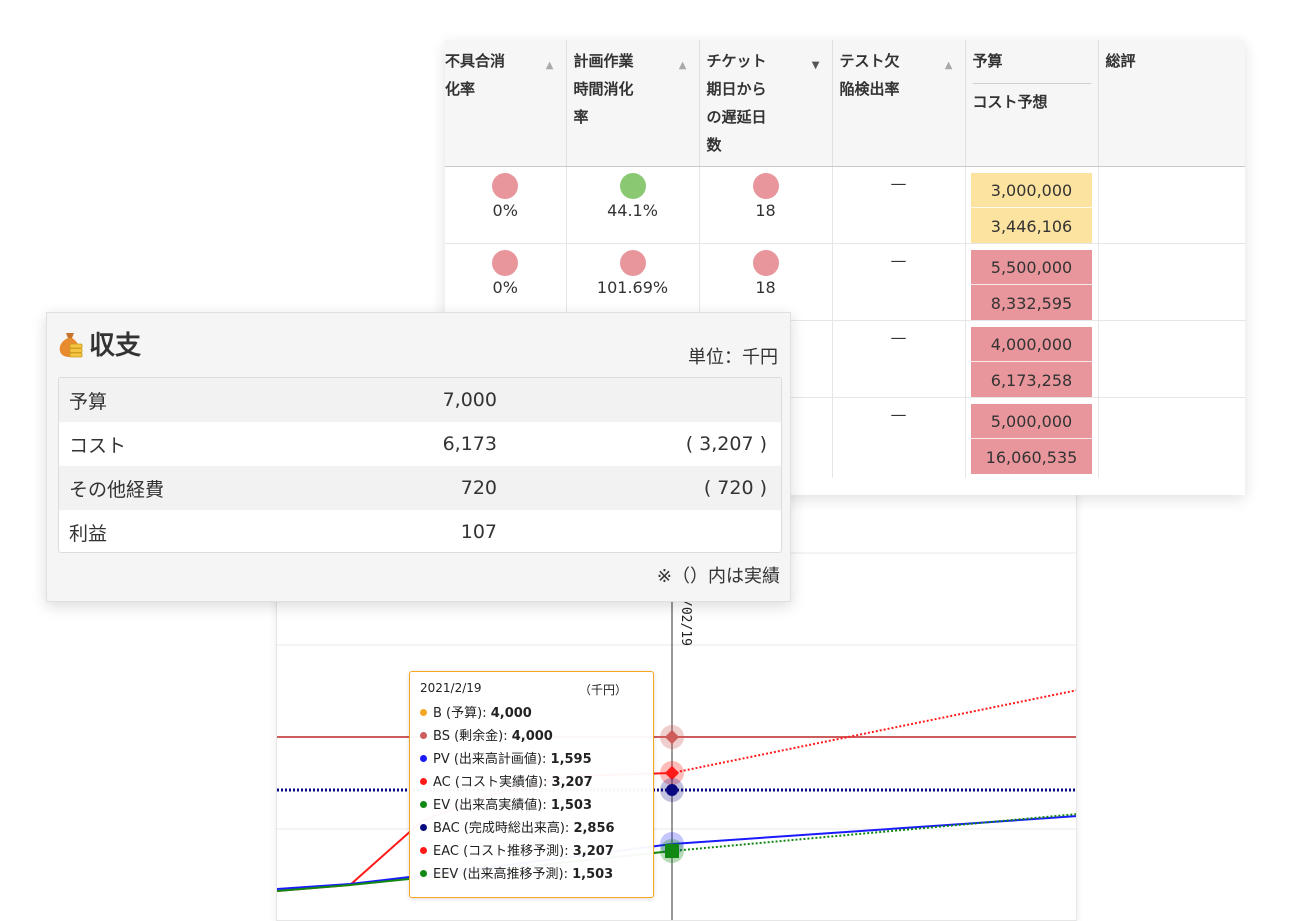 This screenshot has height=921, width=1290. Describe the element at coordinates (571, 759) in the screenshot. I see `tooltip-value: 1,595` at that location.